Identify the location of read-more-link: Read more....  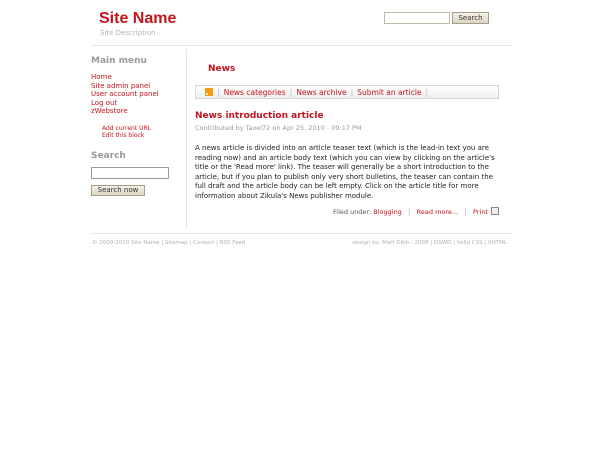
(437, 212).